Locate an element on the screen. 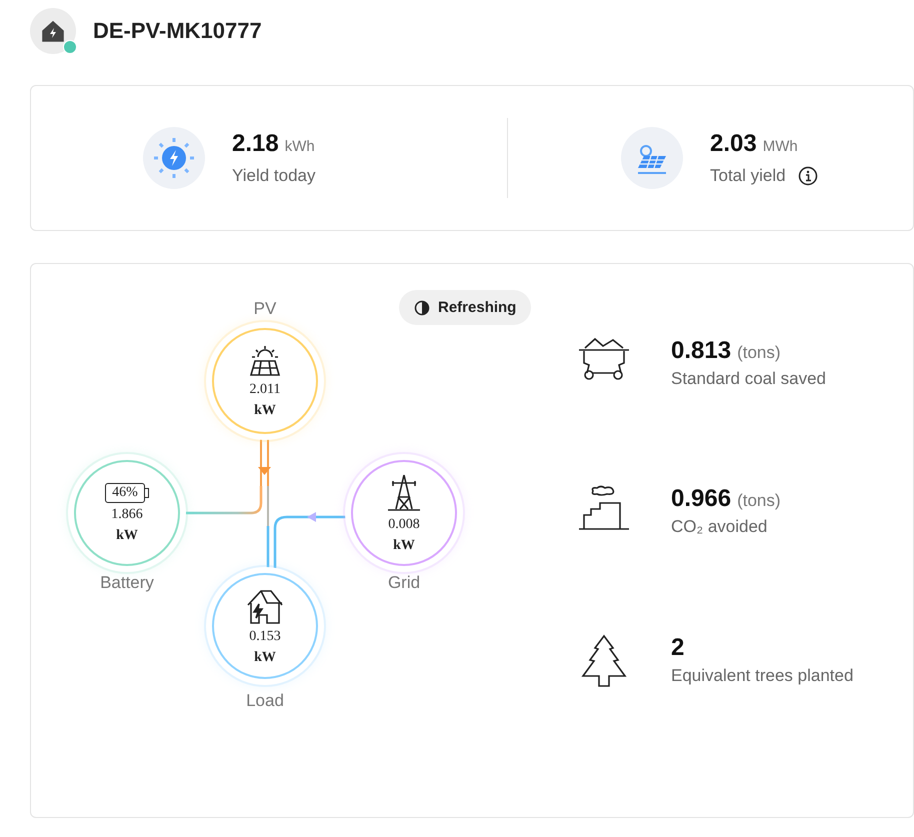 The height and width of the screenshot is (837, 914). yield-value: 2.18 is located at coordinates (255, 144).